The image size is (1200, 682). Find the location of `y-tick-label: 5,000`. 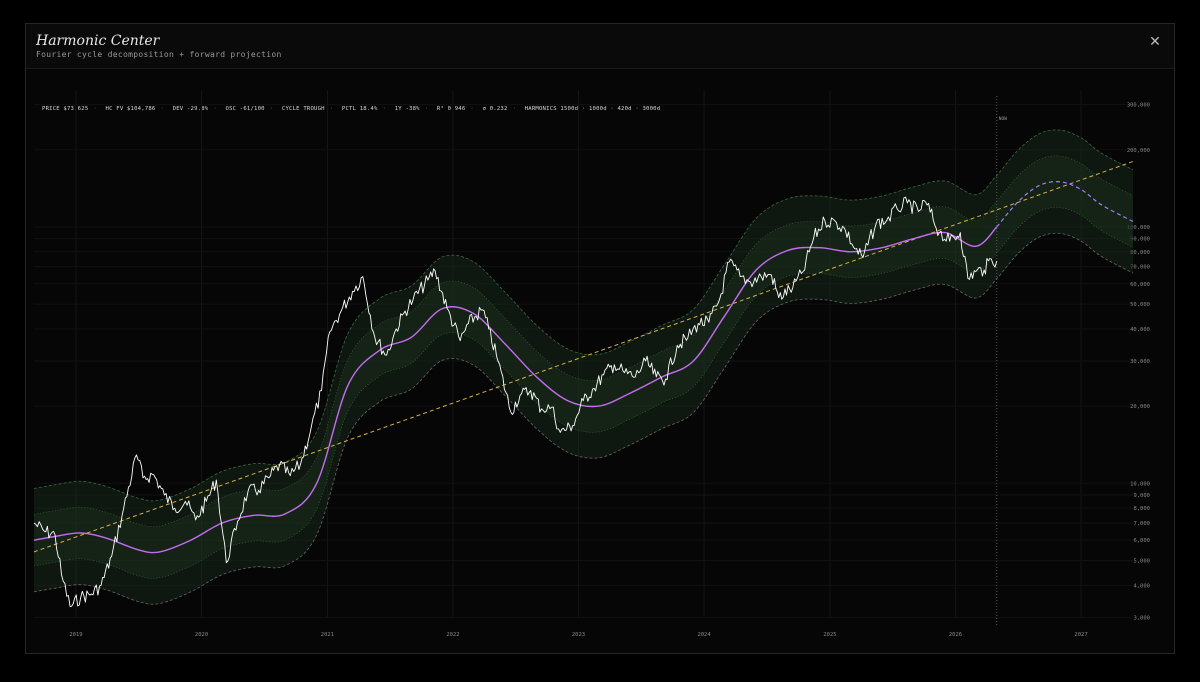

y-tick-label: 5,000 is located at coordinates (1141, 561).